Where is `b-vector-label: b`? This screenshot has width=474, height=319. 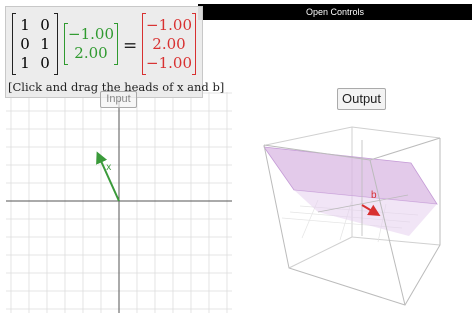
b-vector-label: b is located at coordinates (374, 195).